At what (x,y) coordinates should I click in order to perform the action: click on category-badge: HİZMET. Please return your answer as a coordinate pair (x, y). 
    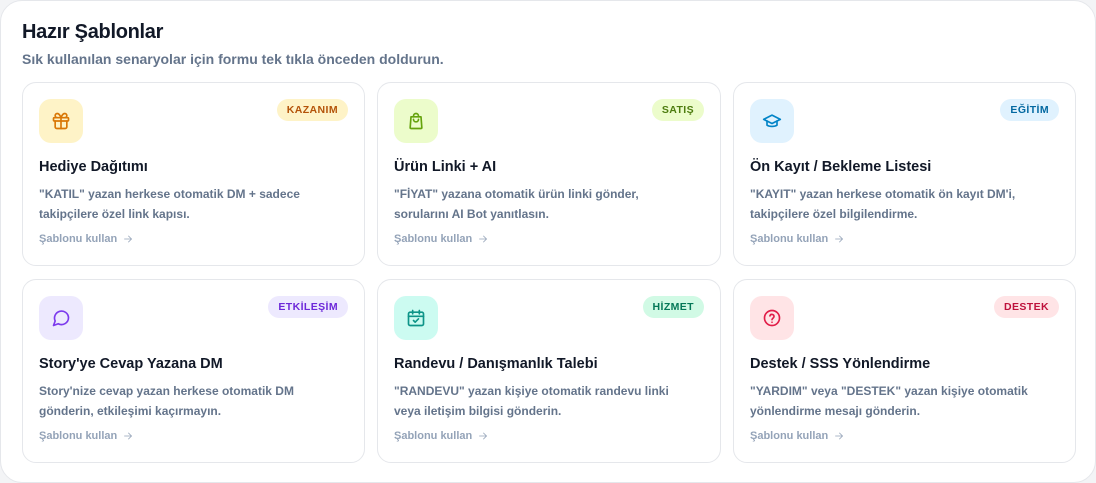
    Looking at the image, I should click on (673, 307).